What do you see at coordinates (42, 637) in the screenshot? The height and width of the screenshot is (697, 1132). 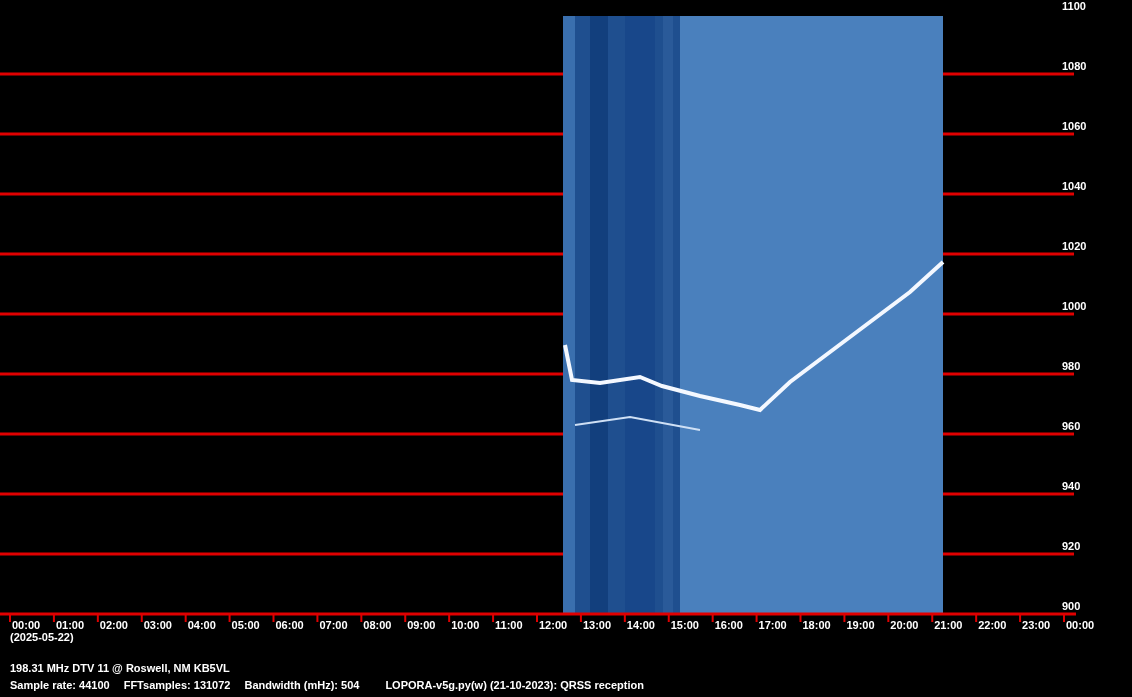 I see `date-label: (2025-05-22)` at bounding box center [42, 637].